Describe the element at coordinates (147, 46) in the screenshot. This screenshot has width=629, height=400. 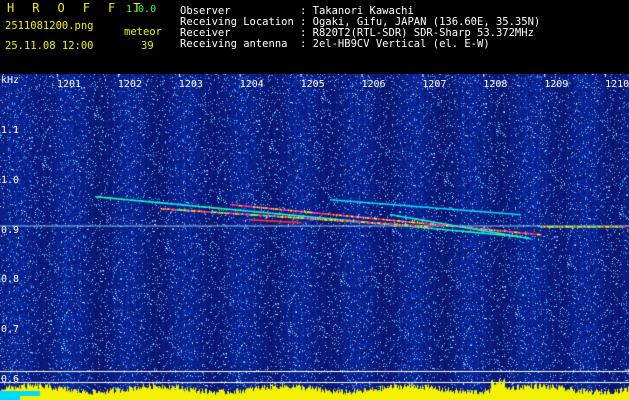
I see `meteor-count: 39` at that location.